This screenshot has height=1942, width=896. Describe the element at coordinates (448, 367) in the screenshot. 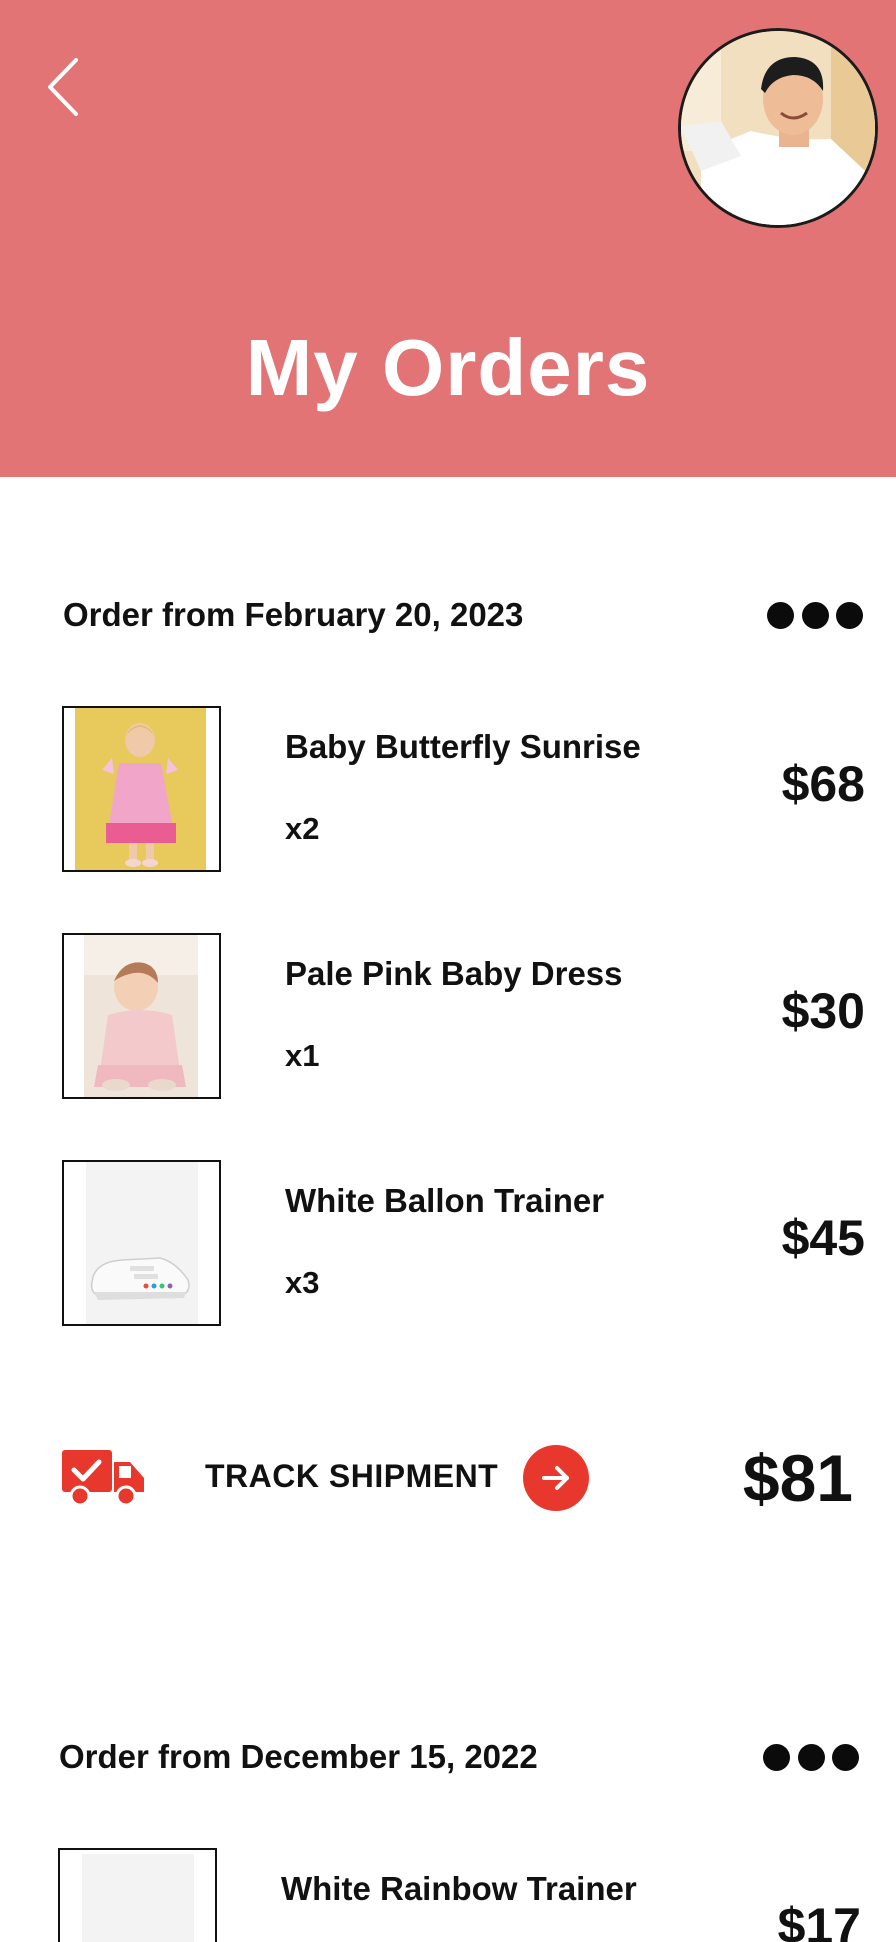

I see `page-title: My Orders` at that location.